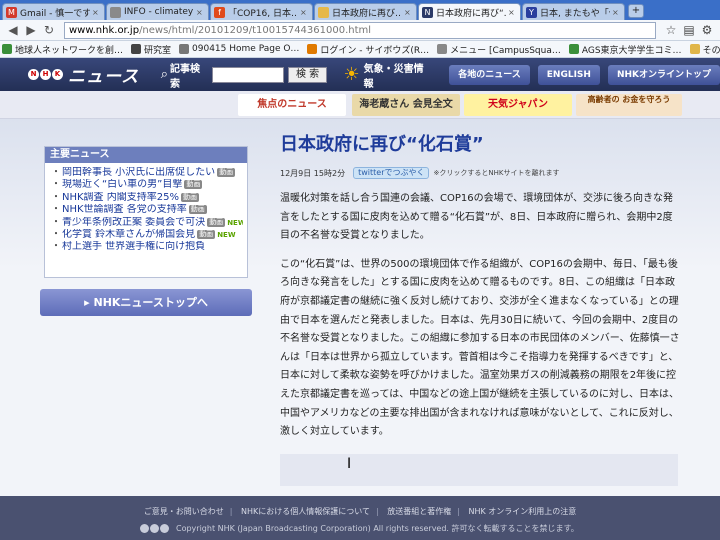 The width and height of the screenshot is (720, 540). I want to click on footer-link-copyright: 放送番組と著作権, so click(419, 511).